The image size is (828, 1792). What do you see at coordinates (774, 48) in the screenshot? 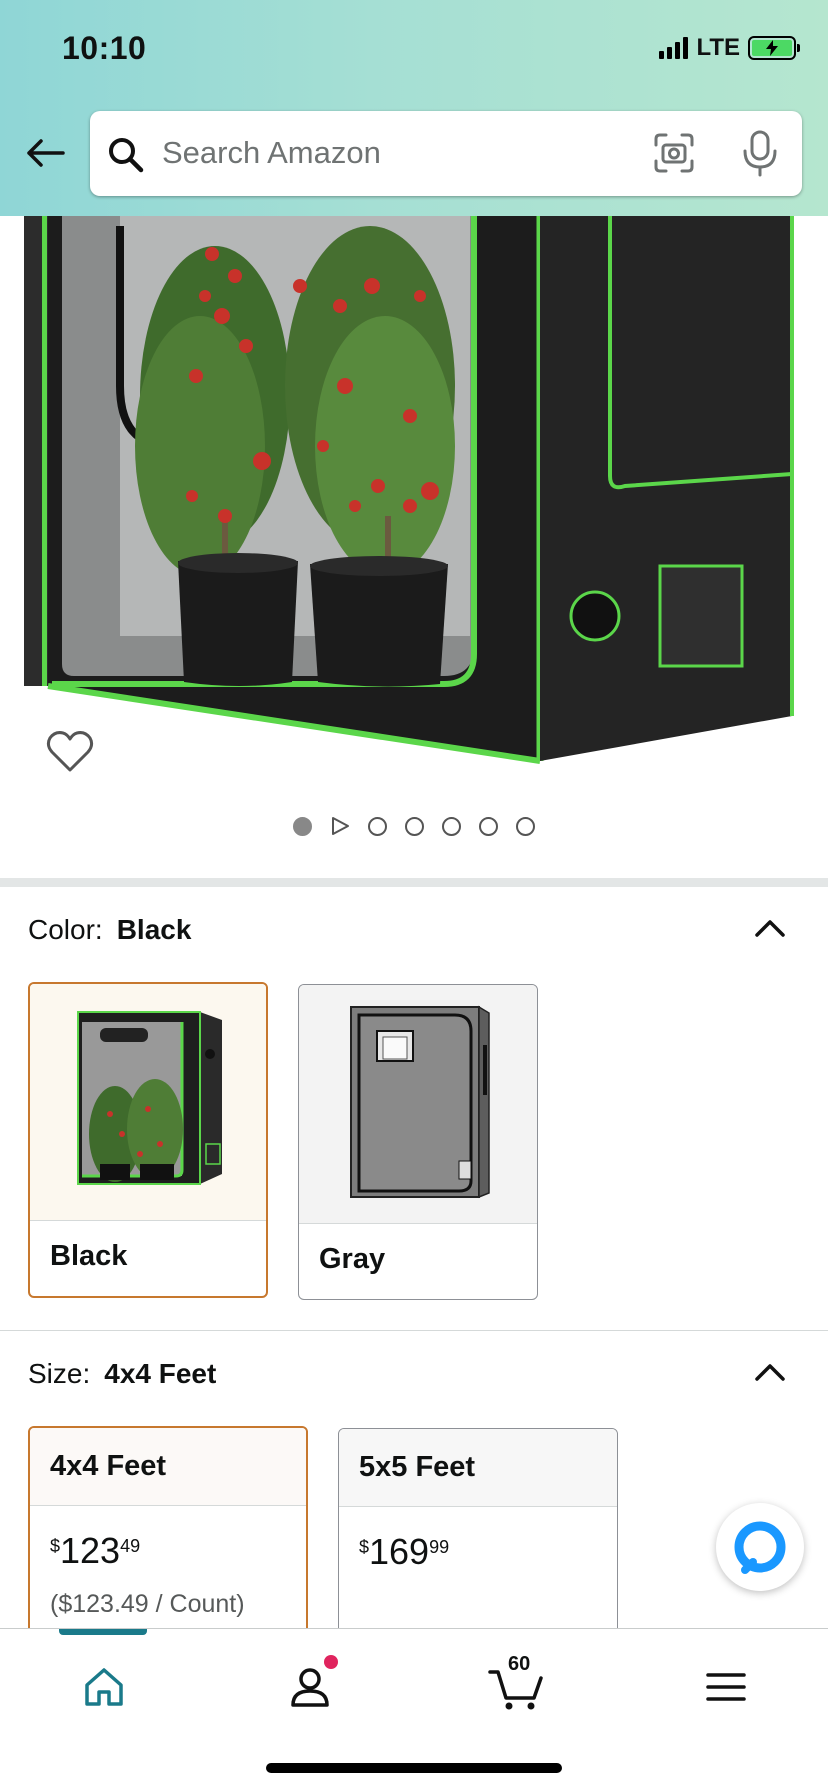
I see `battery-icon` at bounding box center [774, 48].